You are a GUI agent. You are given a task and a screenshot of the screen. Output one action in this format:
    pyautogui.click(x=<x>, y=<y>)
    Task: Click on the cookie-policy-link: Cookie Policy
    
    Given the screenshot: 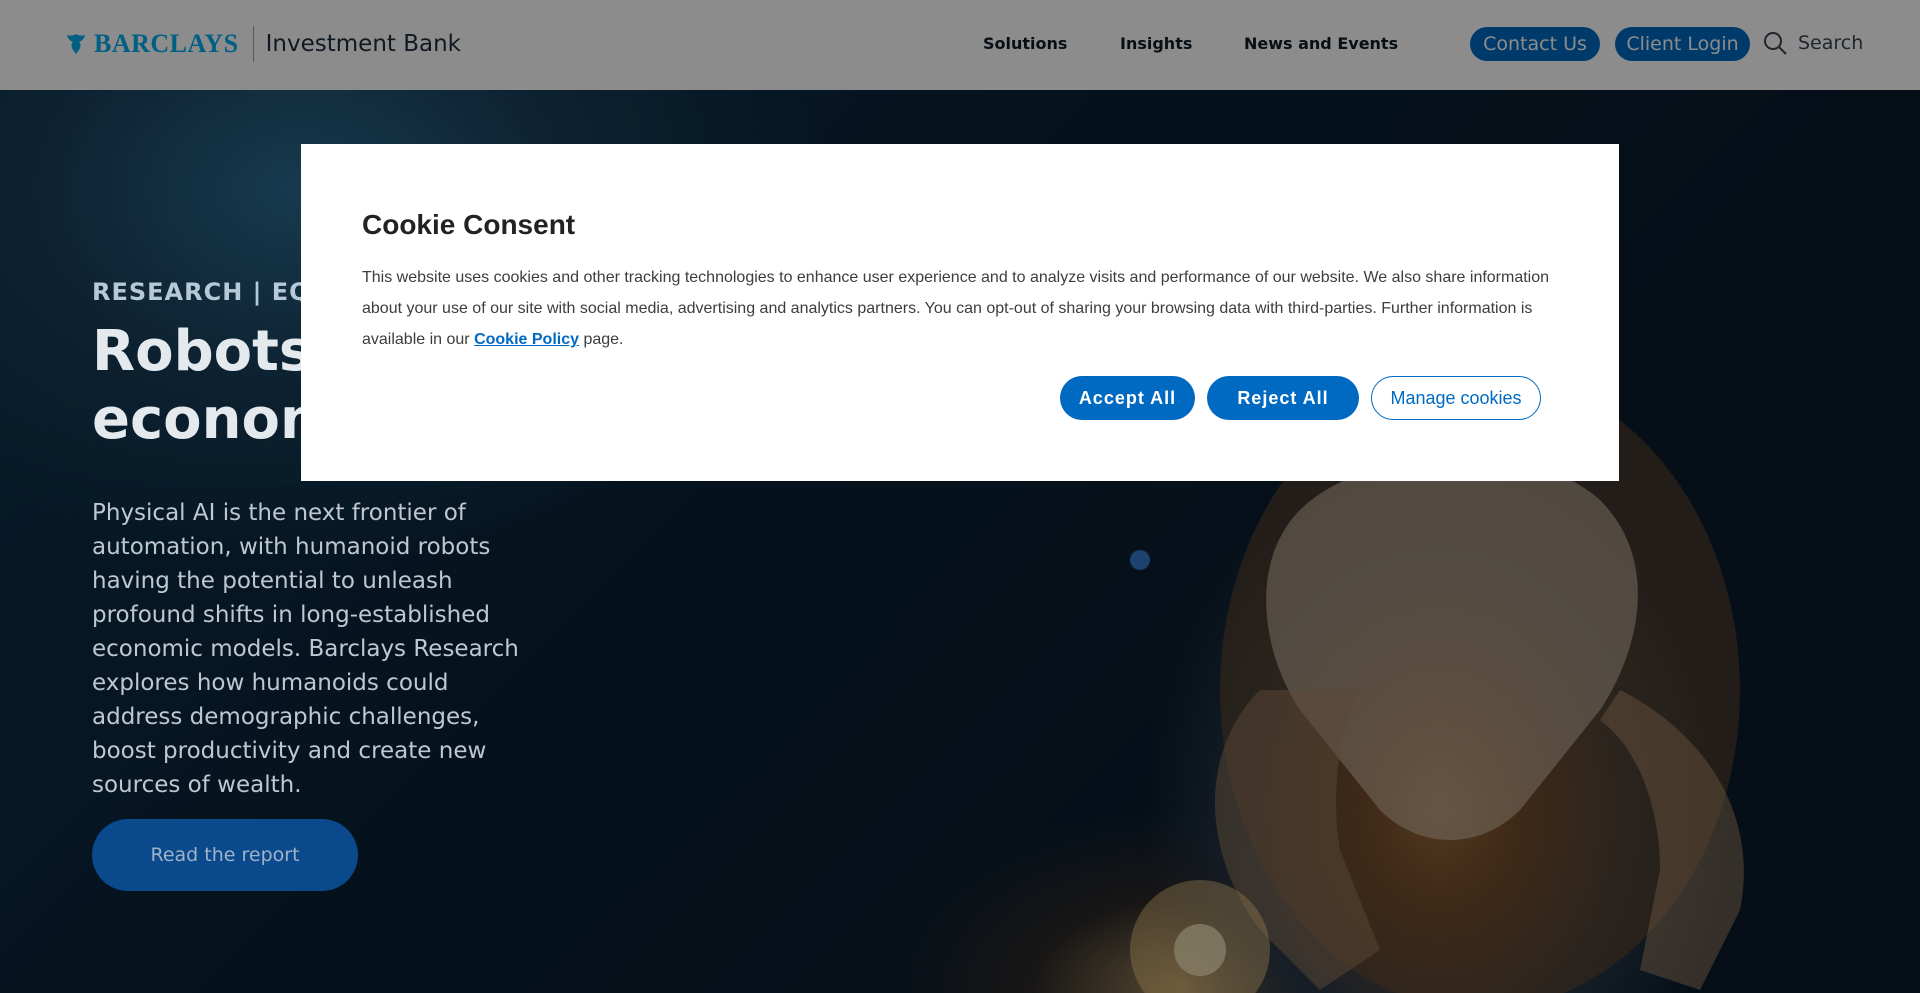 What is the action you would take?
    pyautogui.click(x=526, y=339)
    